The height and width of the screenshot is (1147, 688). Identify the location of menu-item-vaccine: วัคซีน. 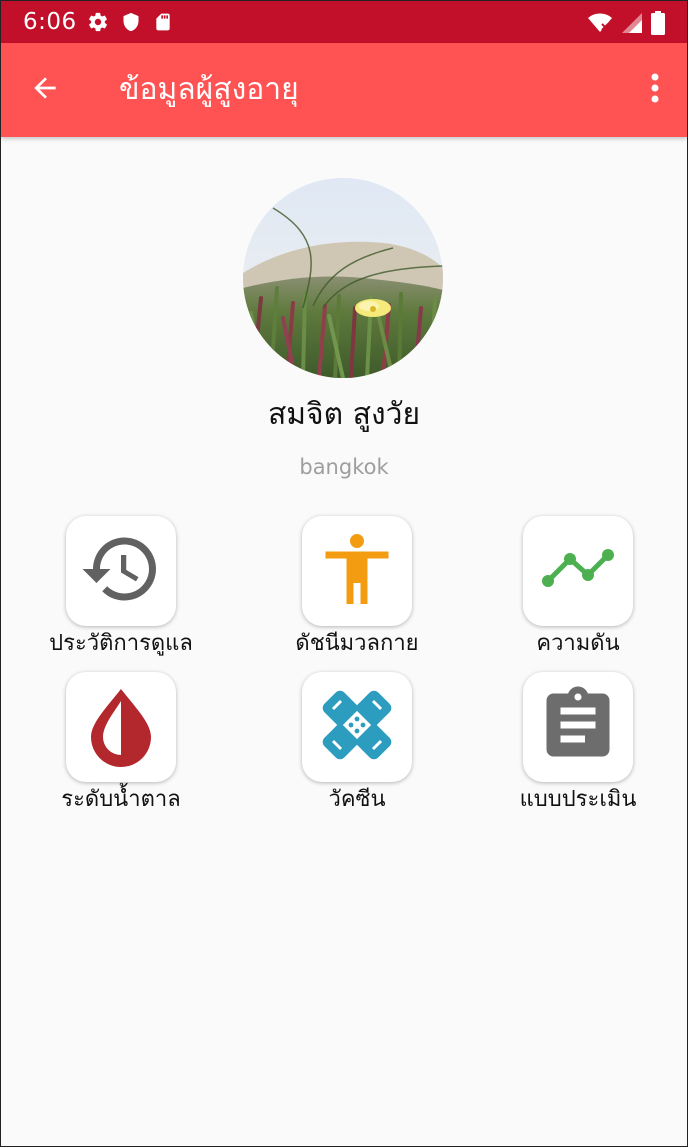
(357, 747).